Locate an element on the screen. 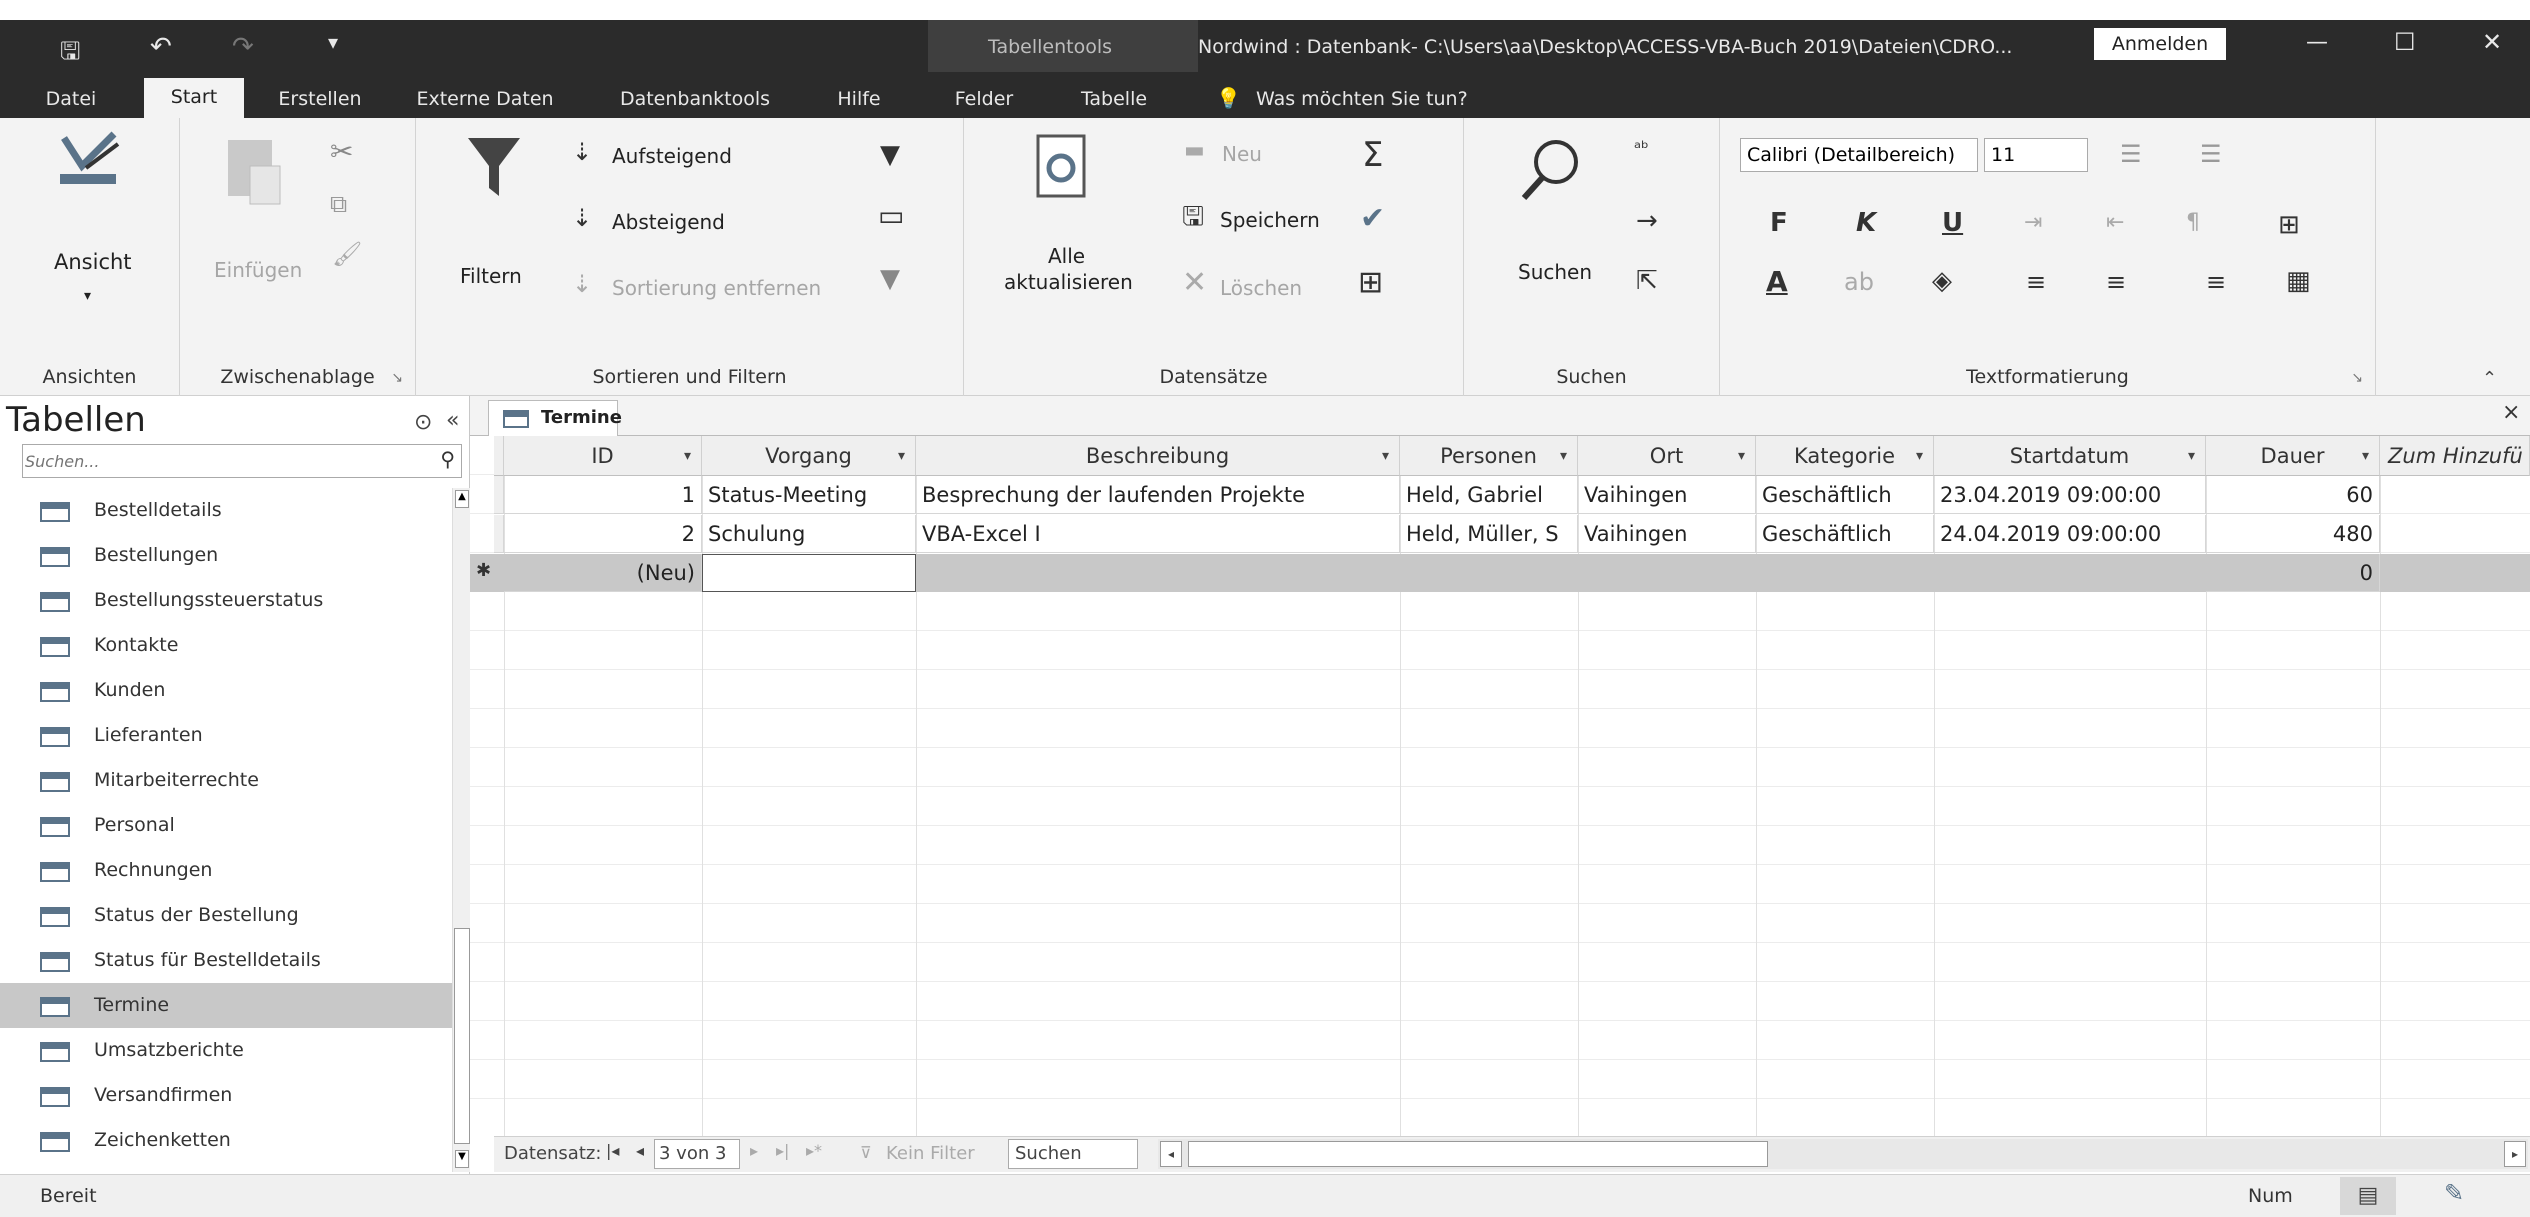 The image size is (2530, 1217). nav-item: Kontakte is located at coordinates (226, 645).